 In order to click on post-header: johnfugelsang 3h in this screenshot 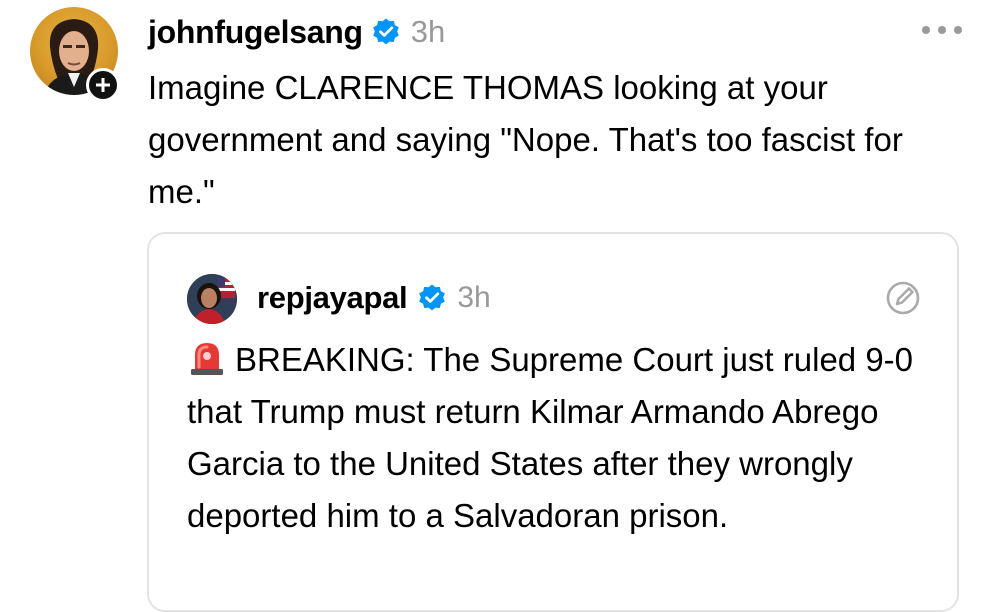, I will do `click(296, 32)`.